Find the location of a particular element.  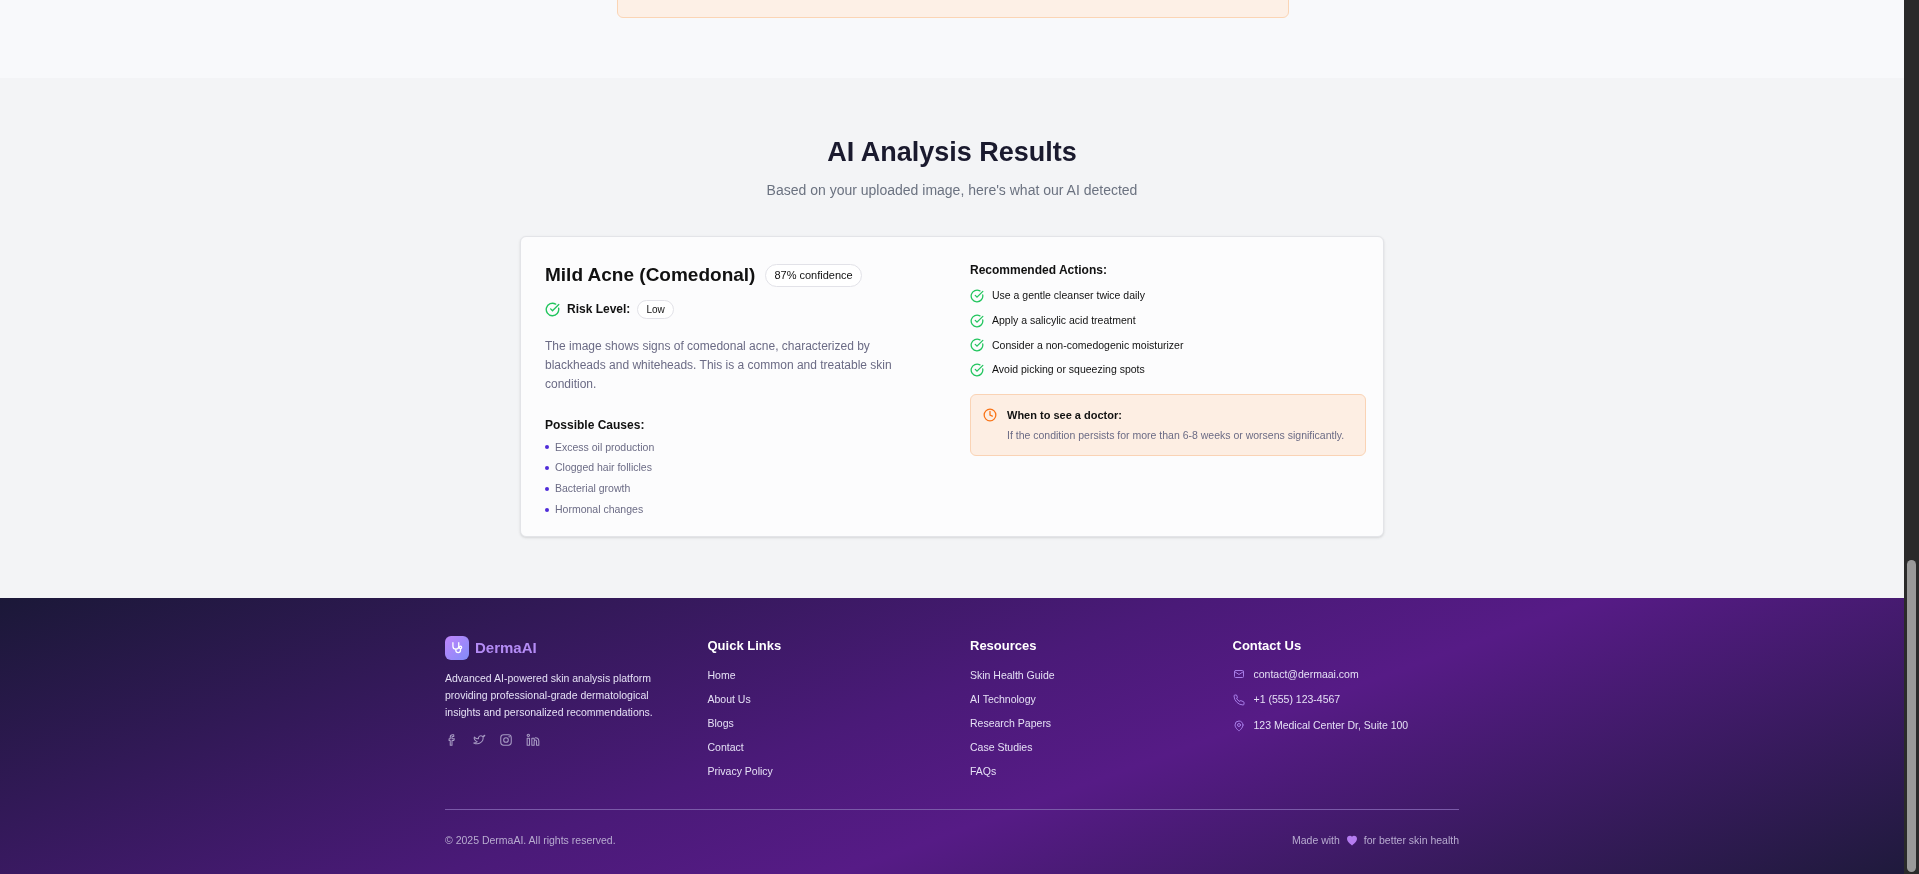

instagram-icon is located at coordinates (506, 740).